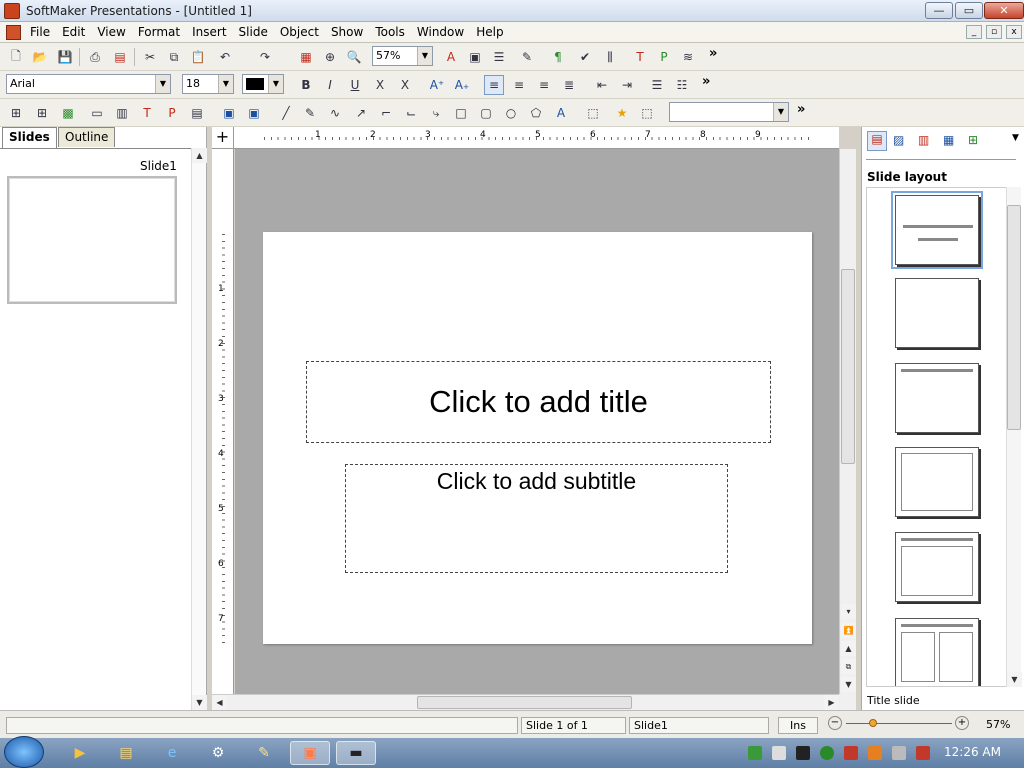  Describe the element at coordinates (486, 113) in the screenshot. I see `rounded-rect-icon: ▢` at that location.